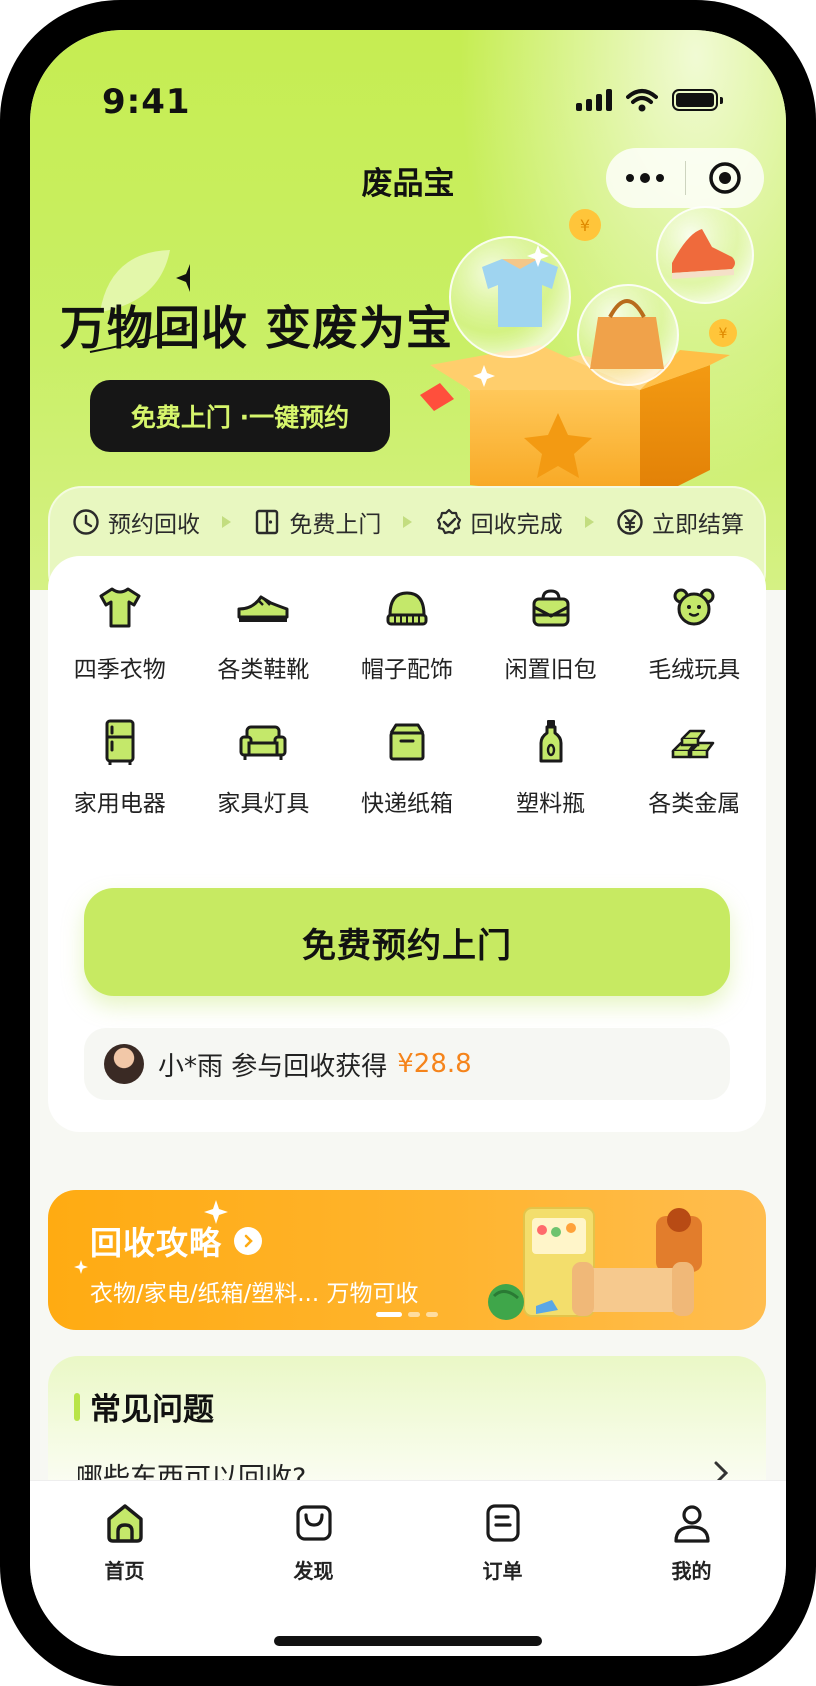  I want to click on category-cartons: 快递纸箱, so click(407, 765).